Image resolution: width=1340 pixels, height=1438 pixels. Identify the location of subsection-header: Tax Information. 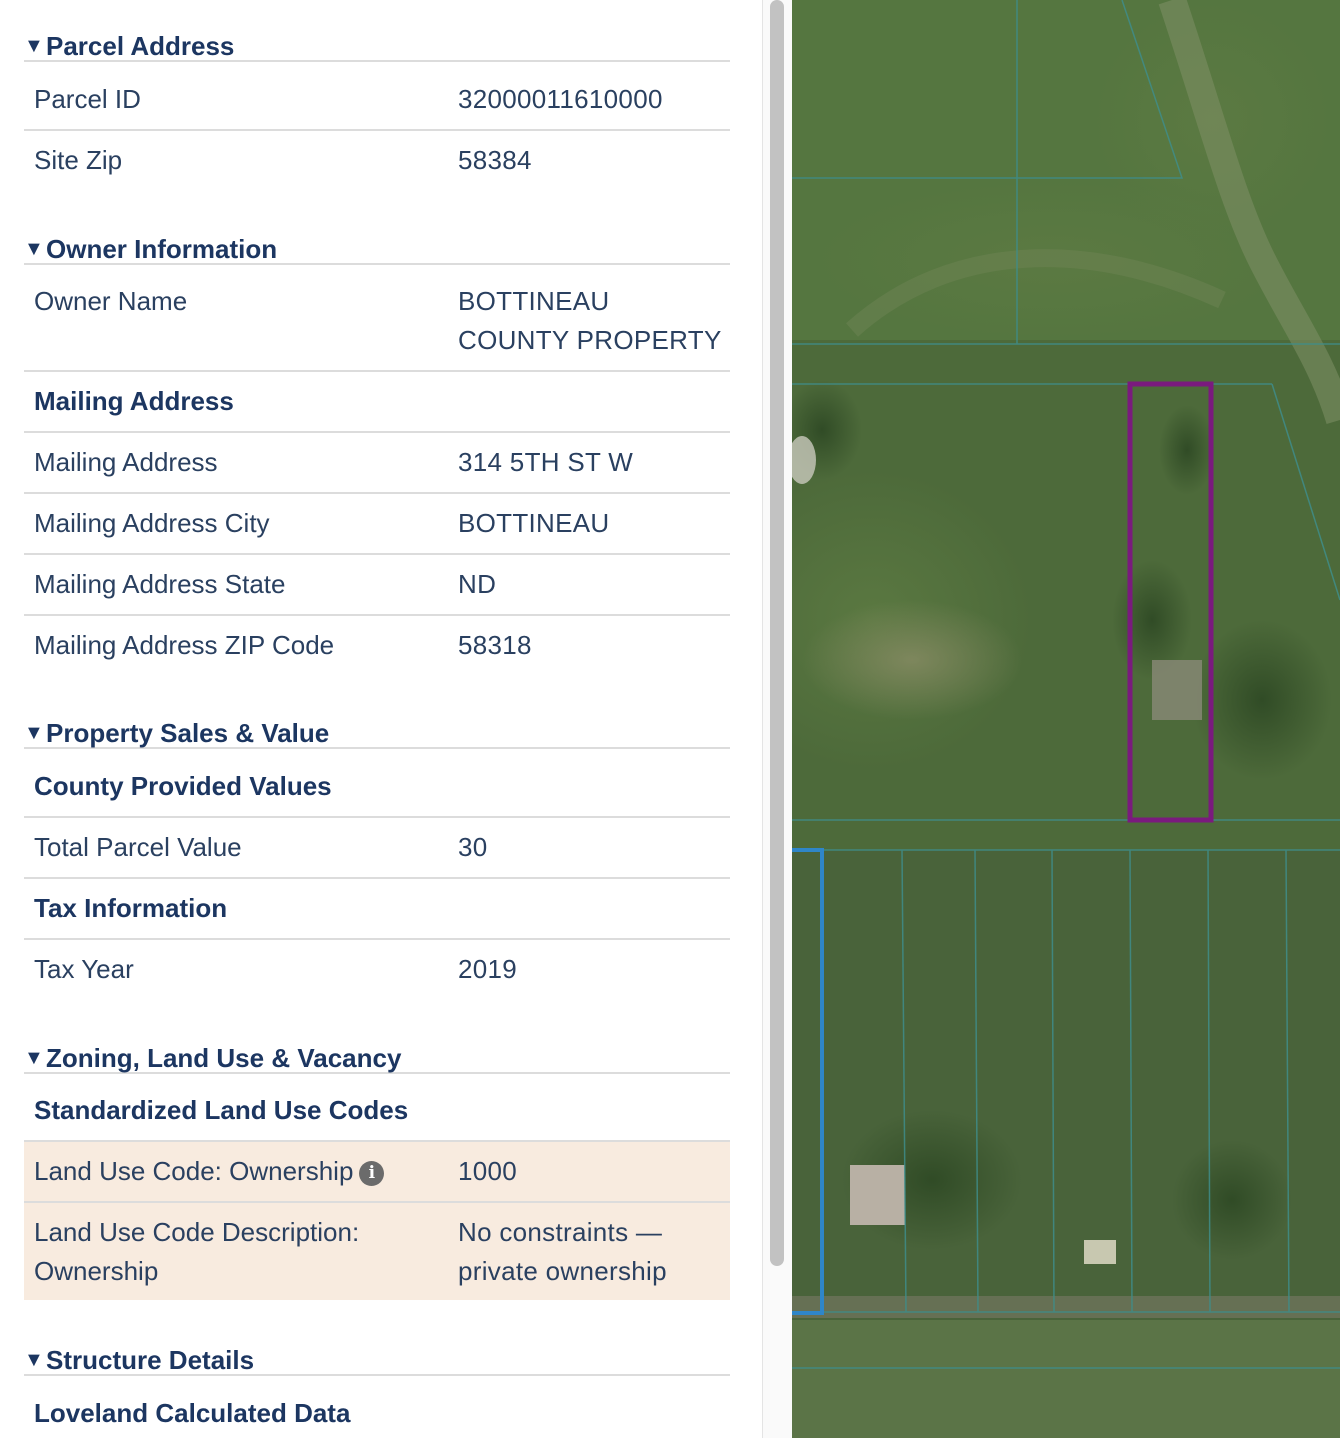
(377, 909).